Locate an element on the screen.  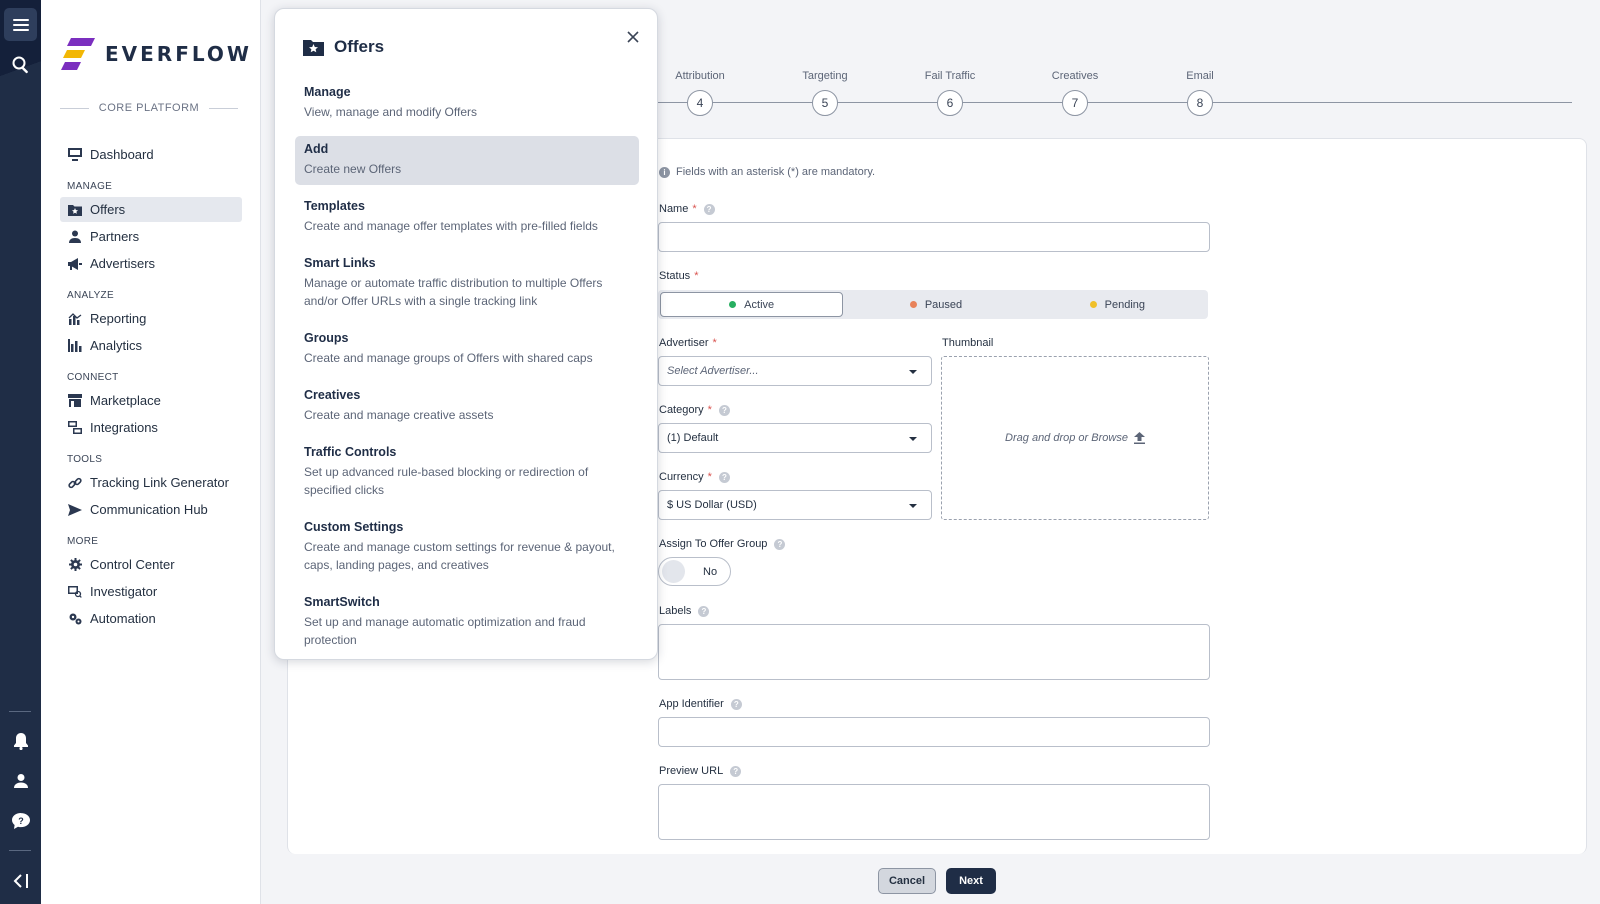
sidebar-item-reporting: Reporting is located at coordinates (151, 318).